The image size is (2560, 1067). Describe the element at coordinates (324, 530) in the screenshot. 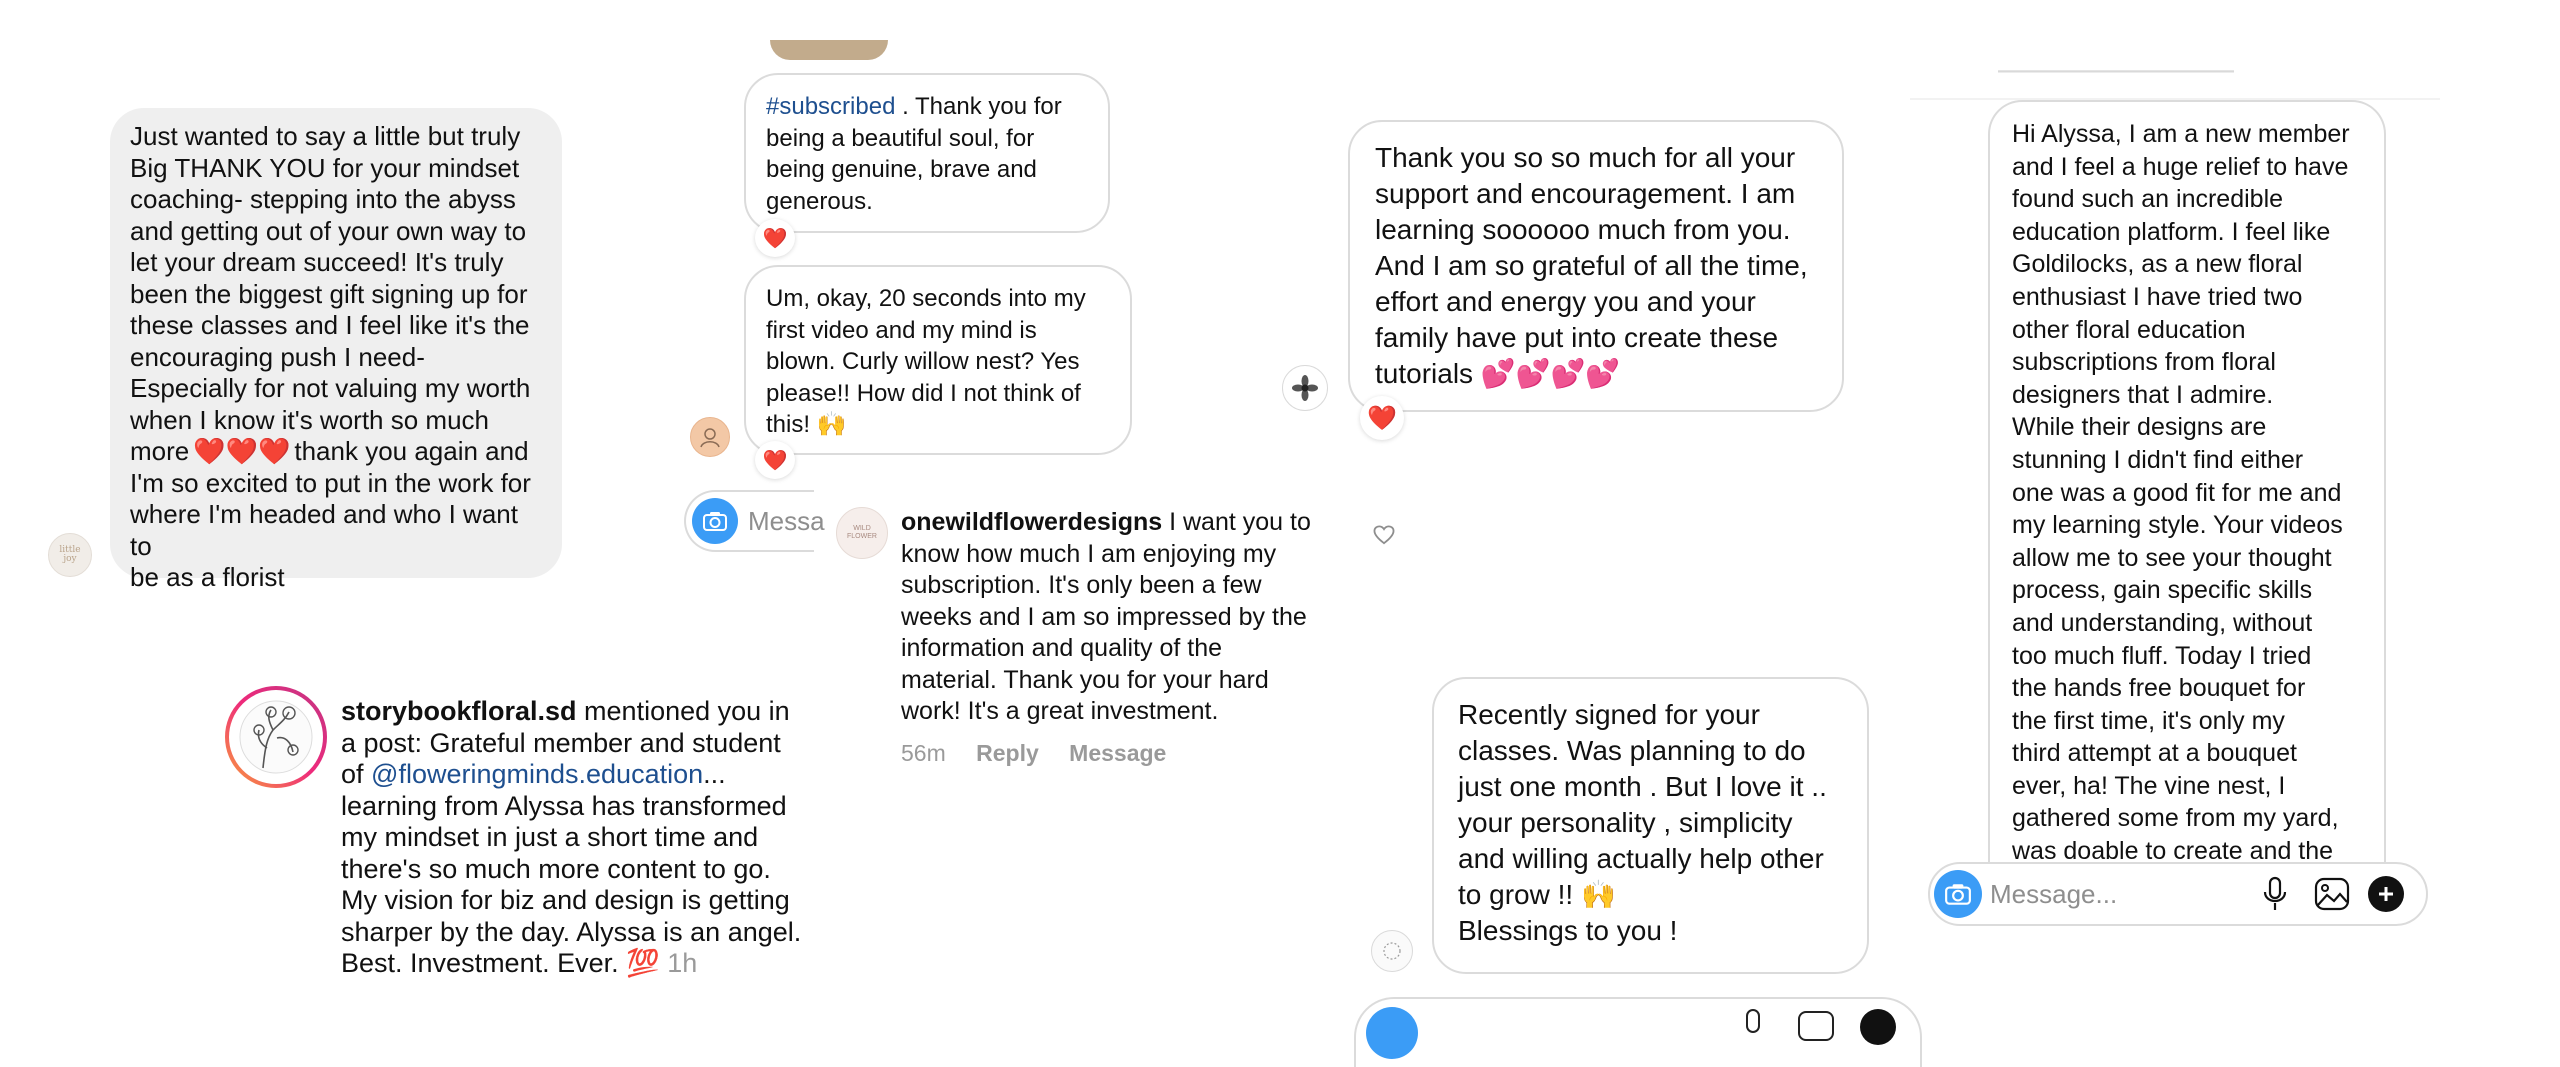

I see `message-line: where I'm headed and who I want to` at that location.